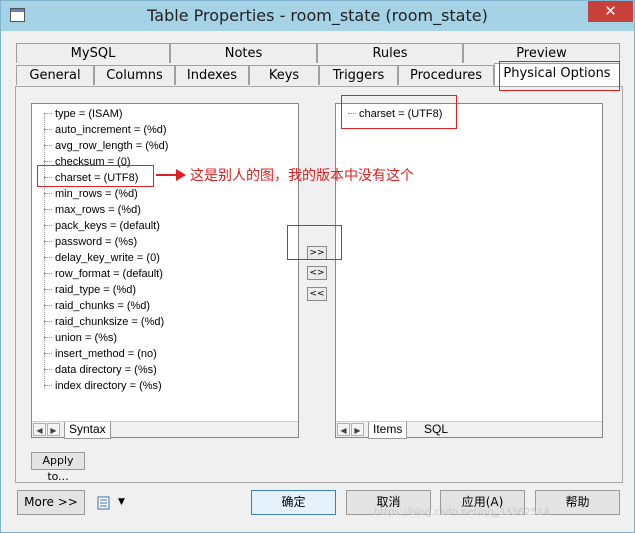 The width and height of the screenshot is (635, 533). What do you see at coordinates (92, 210) in the screenshot?
I see `tree-item-max-rows: max_rows = (%d)` at bounding box center [92, 210].